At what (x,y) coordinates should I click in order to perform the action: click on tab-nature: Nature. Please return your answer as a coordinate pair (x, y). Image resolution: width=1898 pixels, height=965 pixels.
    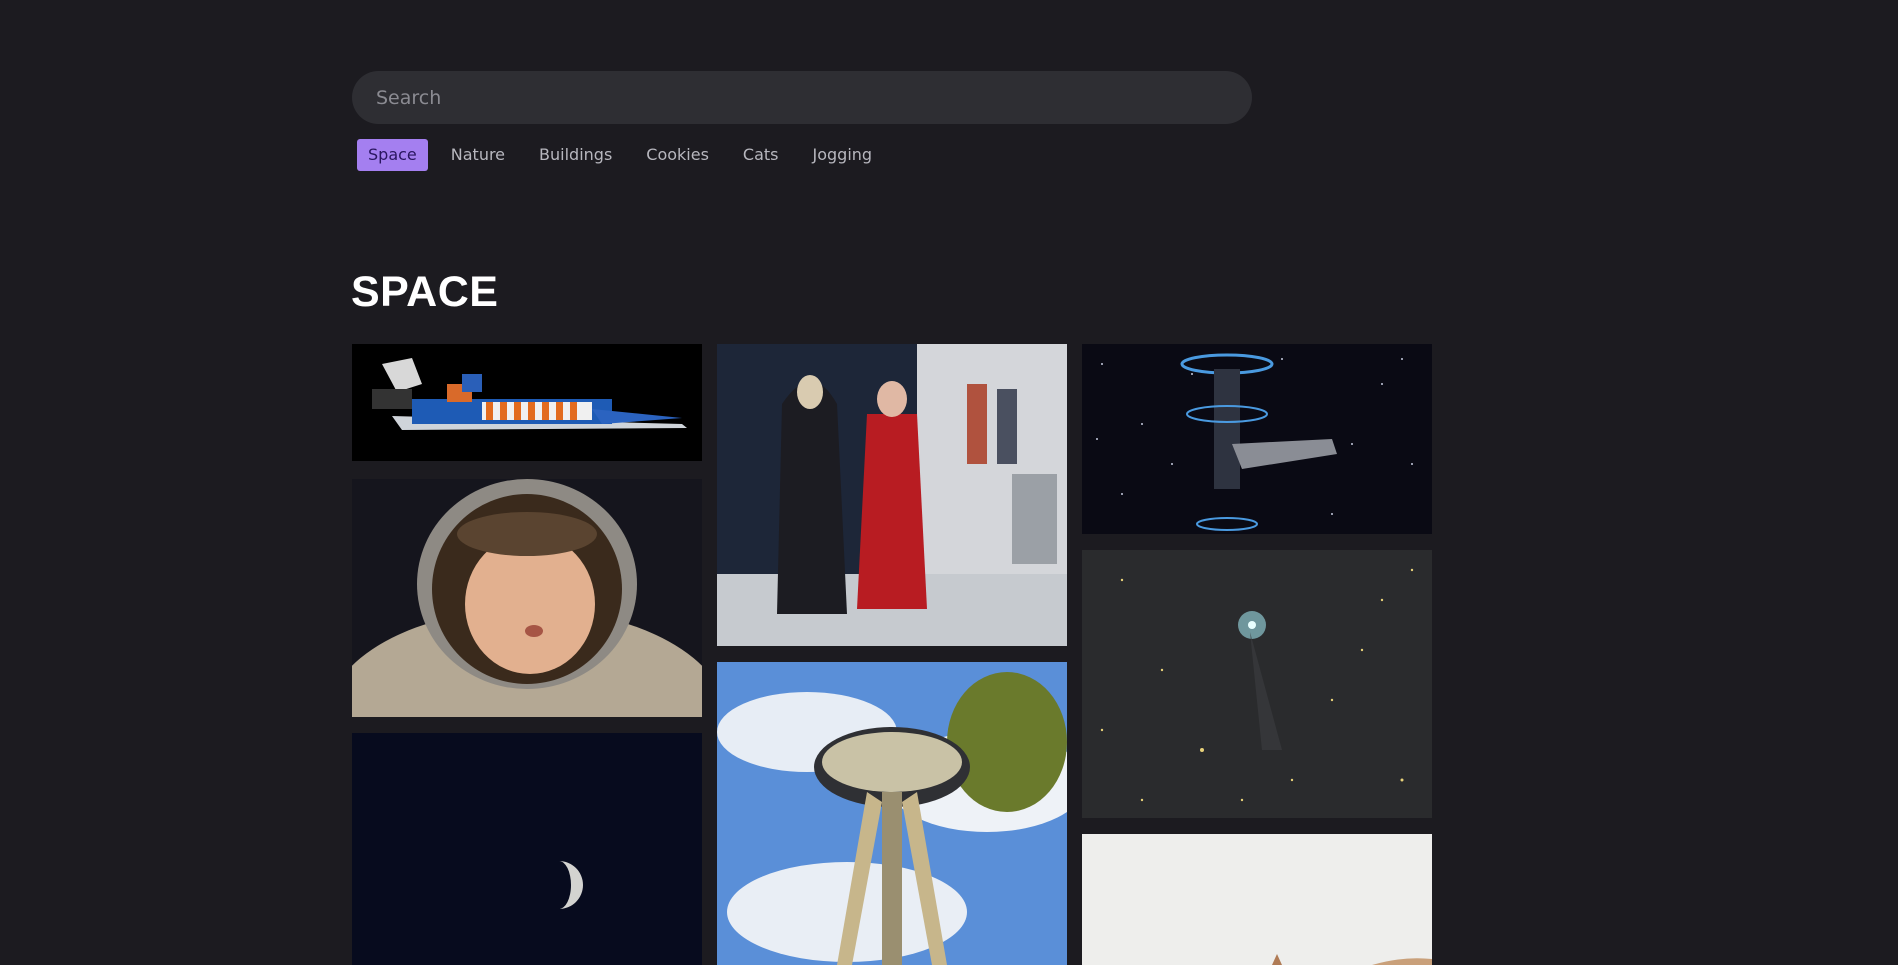
    Looking at the image, I should click on (478, 155).